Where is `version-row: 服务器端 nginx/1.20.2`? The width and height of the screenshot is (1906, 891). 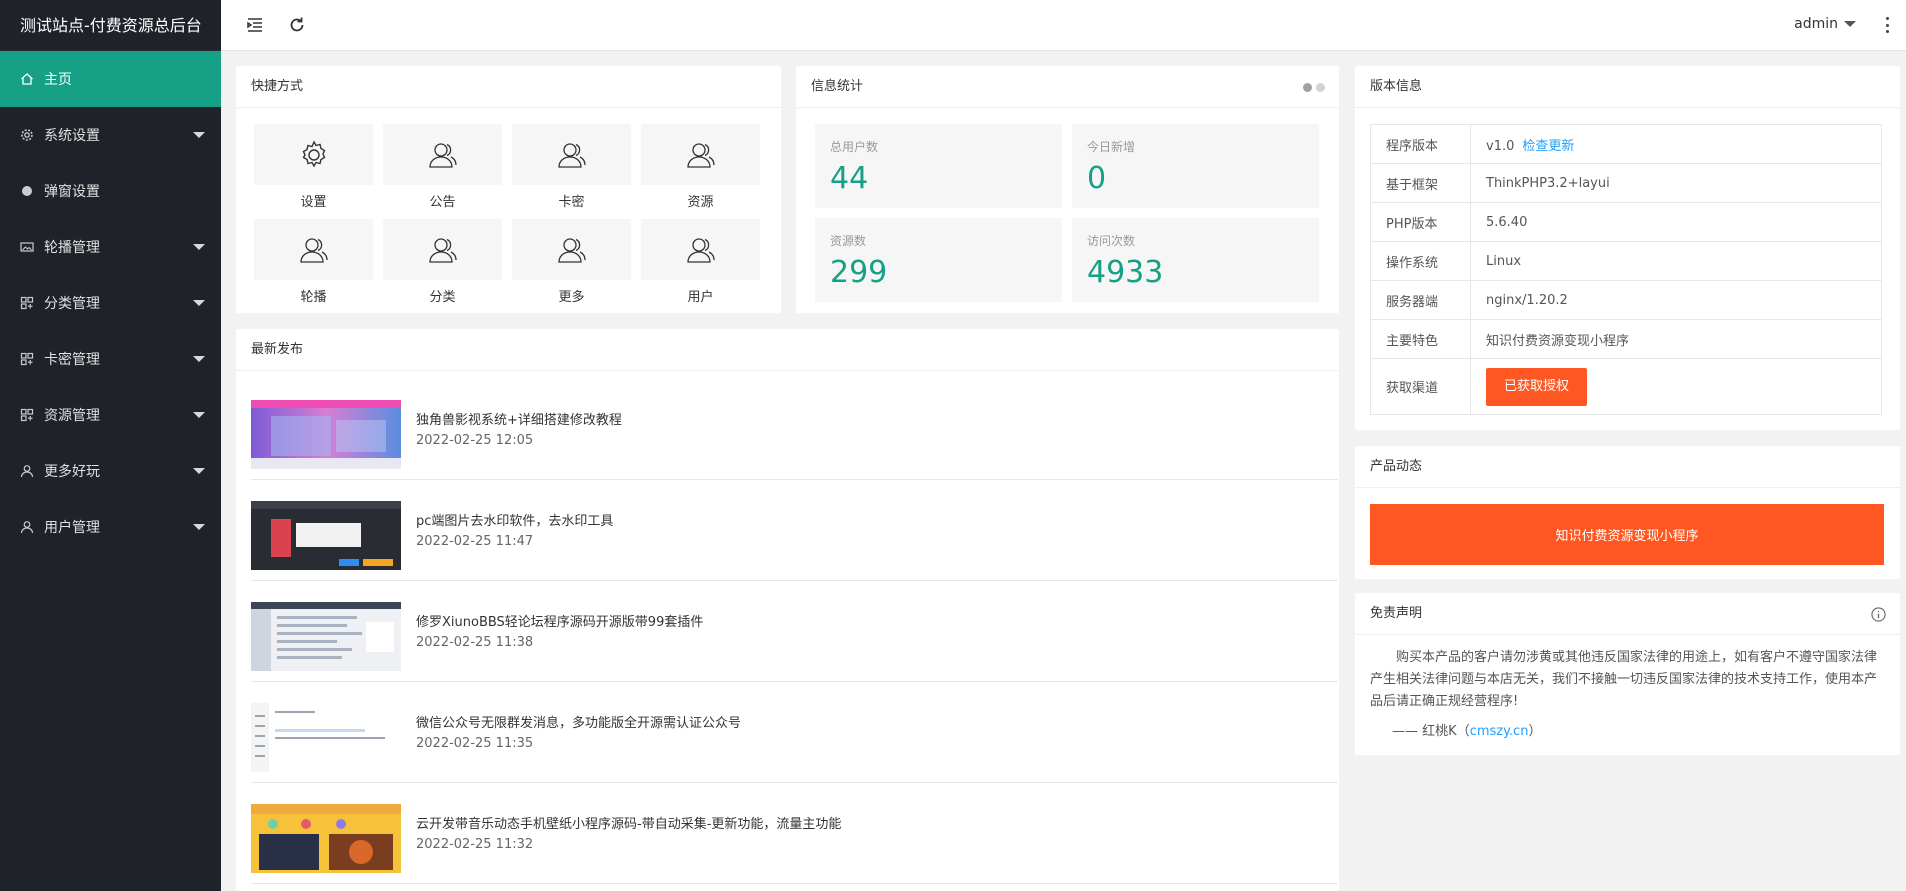
version-row: 服务器端 nginx/1.20.2 is located at coordinates (1626, 300).